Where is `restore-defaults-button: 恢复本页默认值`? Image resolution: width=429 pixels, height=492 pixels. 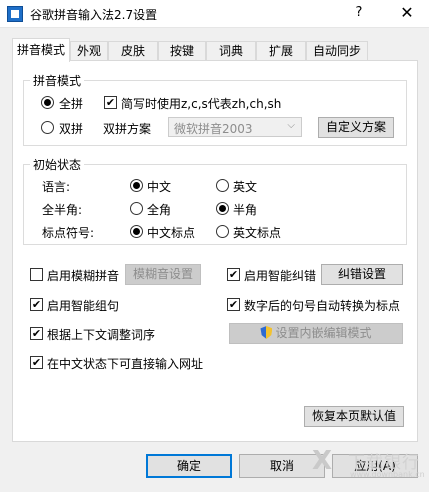
restore-defaults-button: 恢复本页默认值 is located at coordinates (354, 416).